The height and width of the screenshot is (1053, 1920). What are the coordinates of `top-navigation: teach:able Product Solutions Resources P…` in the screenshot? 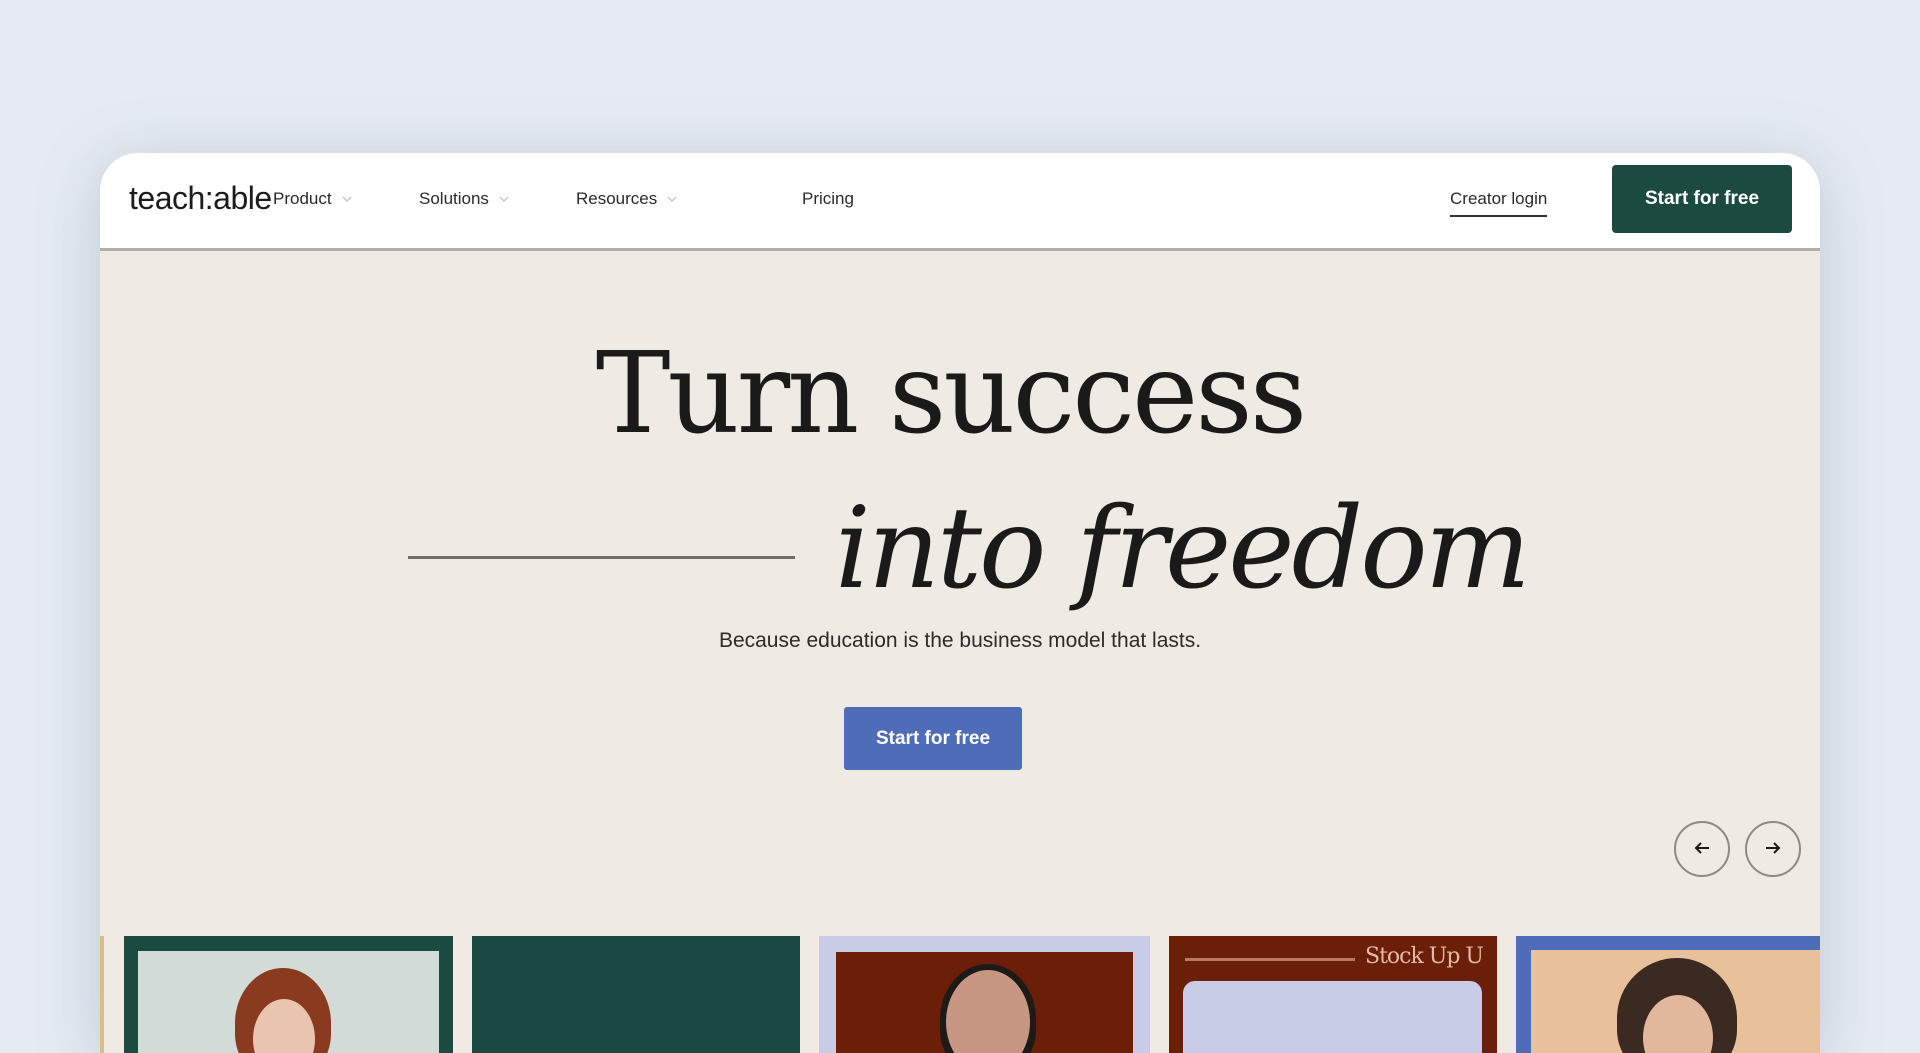 It's located at (960, 202).